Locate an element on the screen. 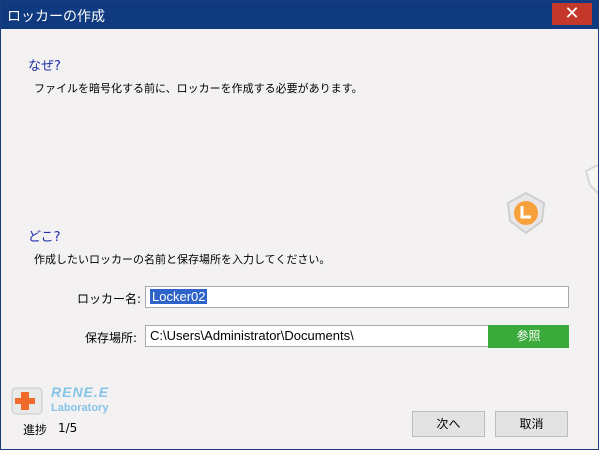 Image resolution: width=599 pixels, height=450 pixels. locker-name-value: Locker02 is located at coordinates (179, 296).